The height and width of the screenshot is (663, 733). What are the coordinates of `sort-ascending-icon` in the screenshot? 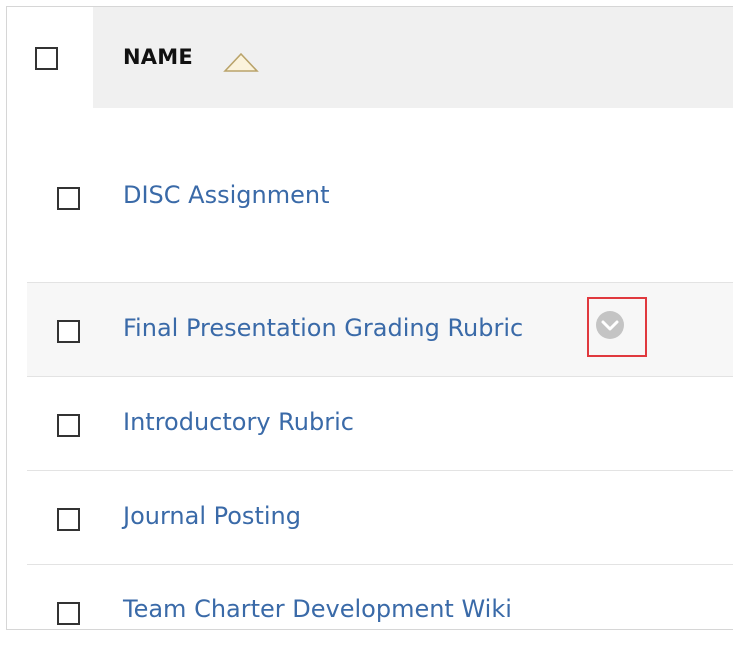 It's located at (241, 62).